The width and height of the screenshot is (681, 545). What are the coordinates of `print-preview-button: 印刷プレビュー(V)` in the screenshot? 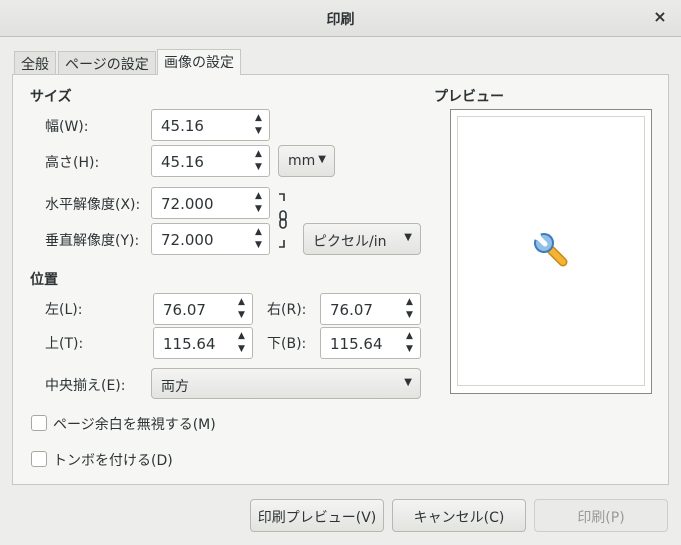 It's located at (317, 515).